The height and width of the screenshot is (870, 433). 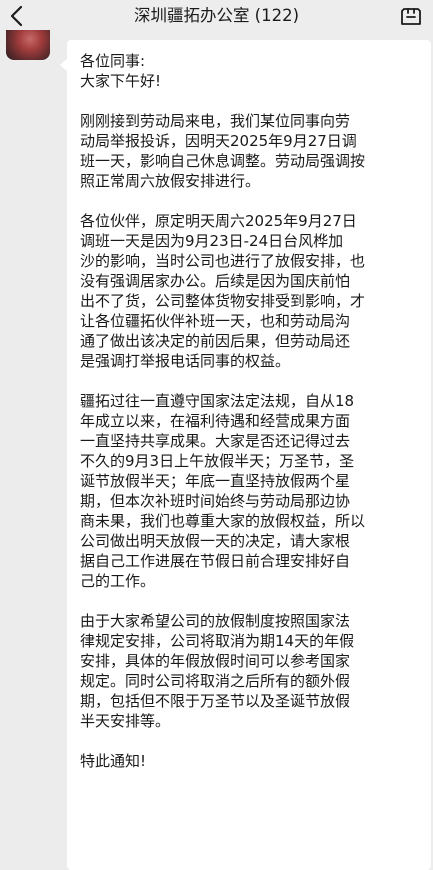 I want to click on more-button, so click(x=411, y=16).